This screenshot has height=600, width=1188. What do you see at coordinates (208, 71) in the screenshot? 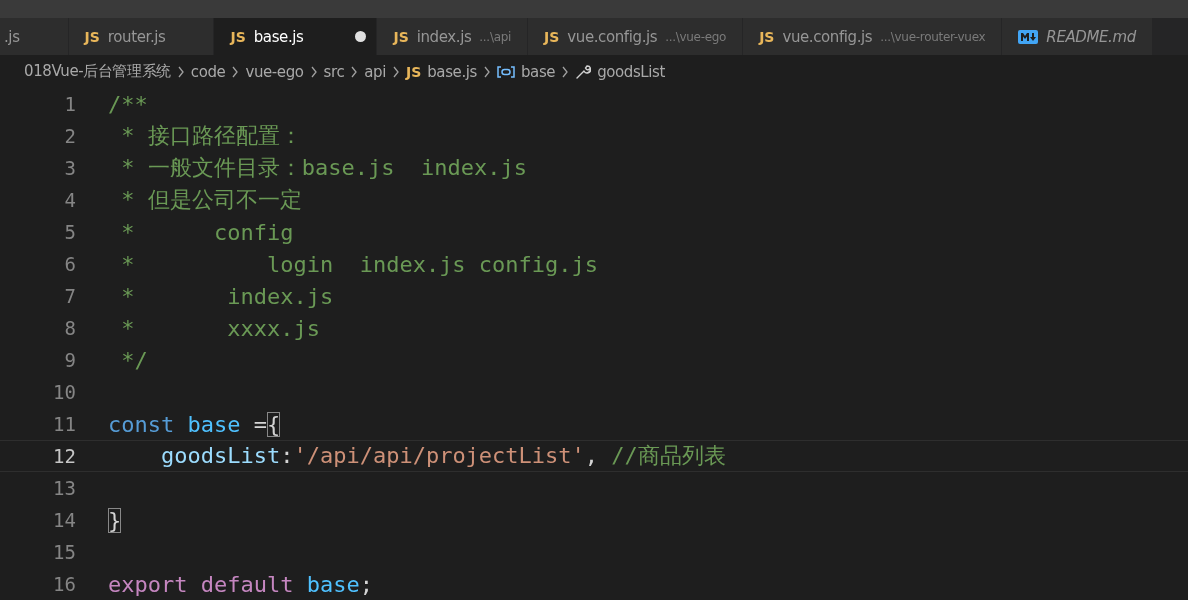
I see `breadcrumb-item: code` at bounding box center [208, 71].